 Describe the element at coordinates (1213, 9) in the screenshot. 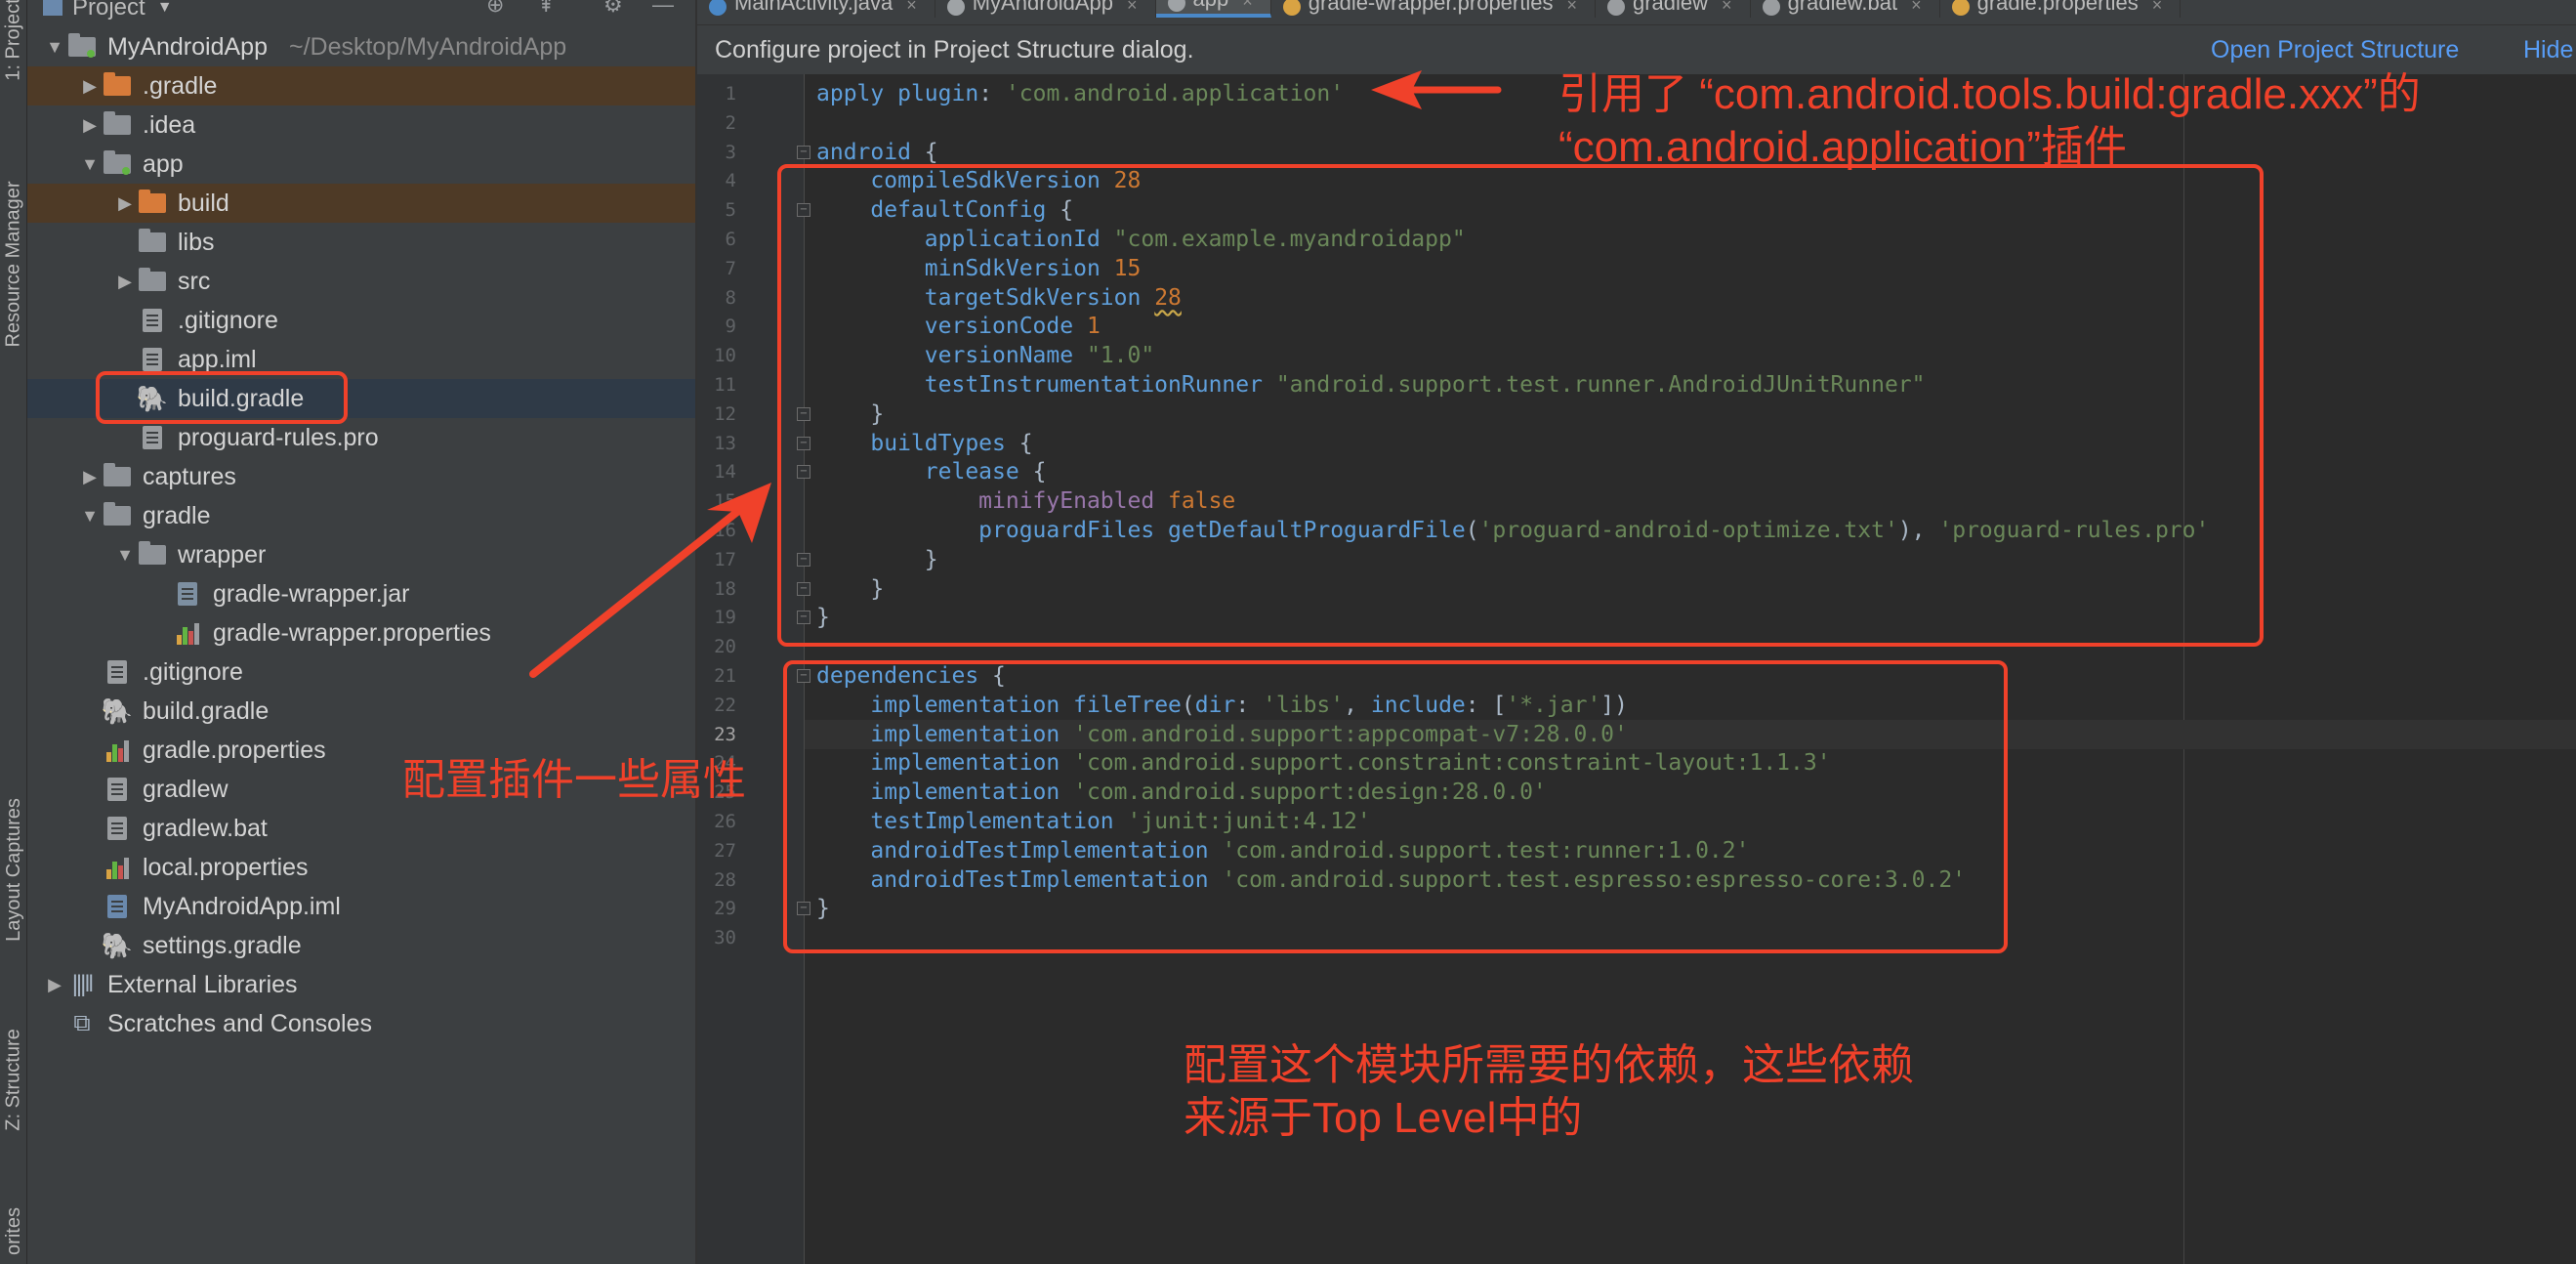

I see `editor-tab: app ×` at that location.